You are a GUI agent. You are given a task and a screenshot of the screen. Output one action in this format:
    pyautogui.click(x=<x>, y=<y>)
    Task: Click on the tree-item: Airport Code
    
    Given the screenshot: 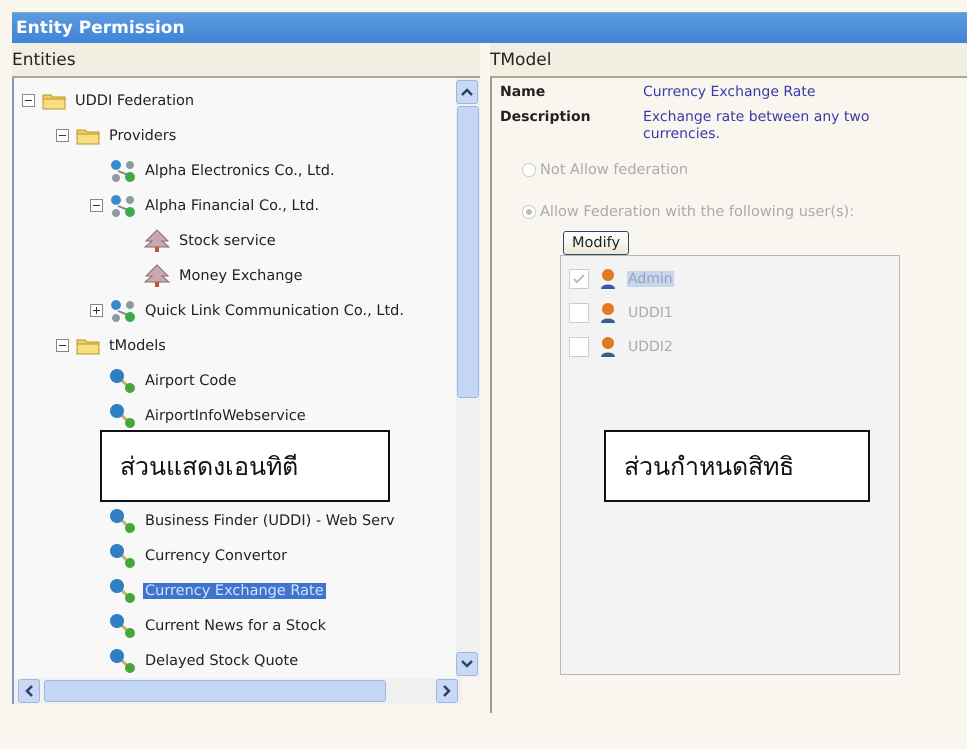 What is the action you would take?
    pyautogui.click(x=190, y=380)
    